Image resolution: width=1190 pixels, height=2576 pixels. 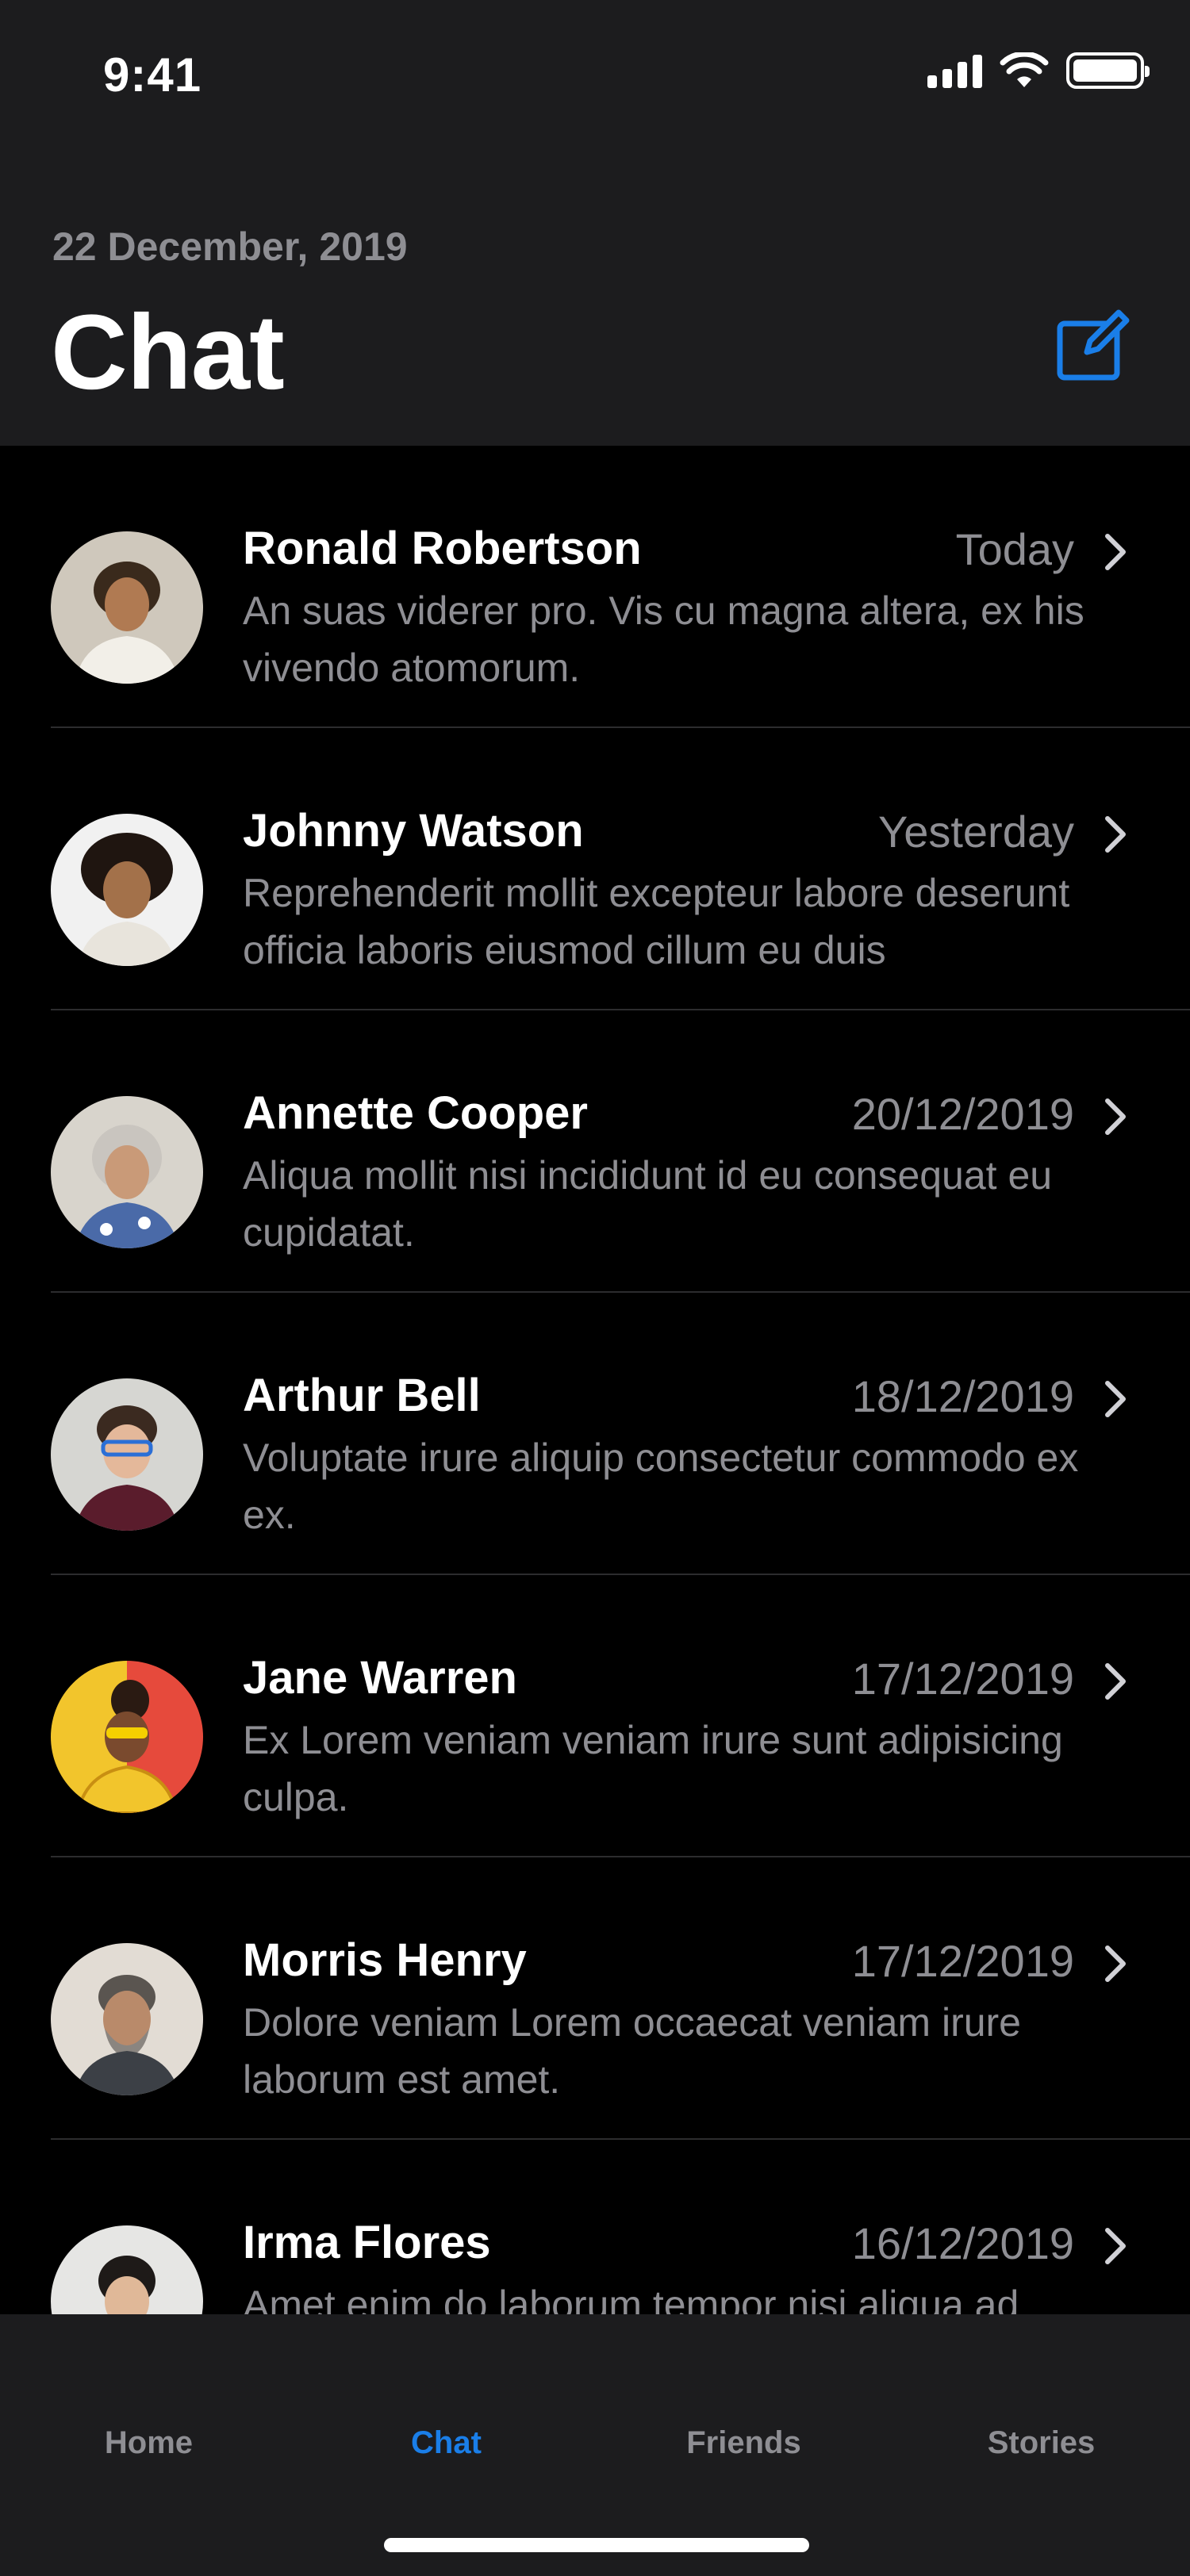 I want to click on contact-name: Arthur Bell, so click(x=362, y=1396).